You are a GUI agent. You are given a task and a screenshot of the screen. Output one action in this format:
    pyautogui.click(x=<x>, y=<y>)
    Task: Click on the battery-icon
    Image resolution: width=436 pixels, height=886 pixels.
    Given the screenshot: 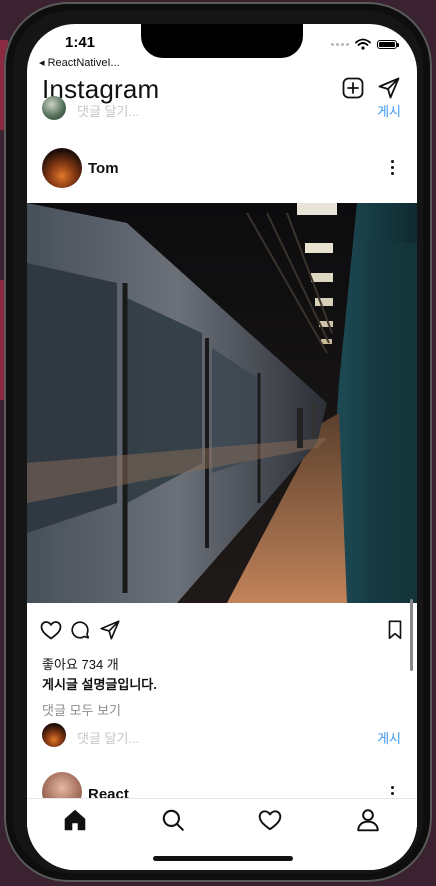 What is the action you would take?
    pyautogui.click(x=388, y=44)
    